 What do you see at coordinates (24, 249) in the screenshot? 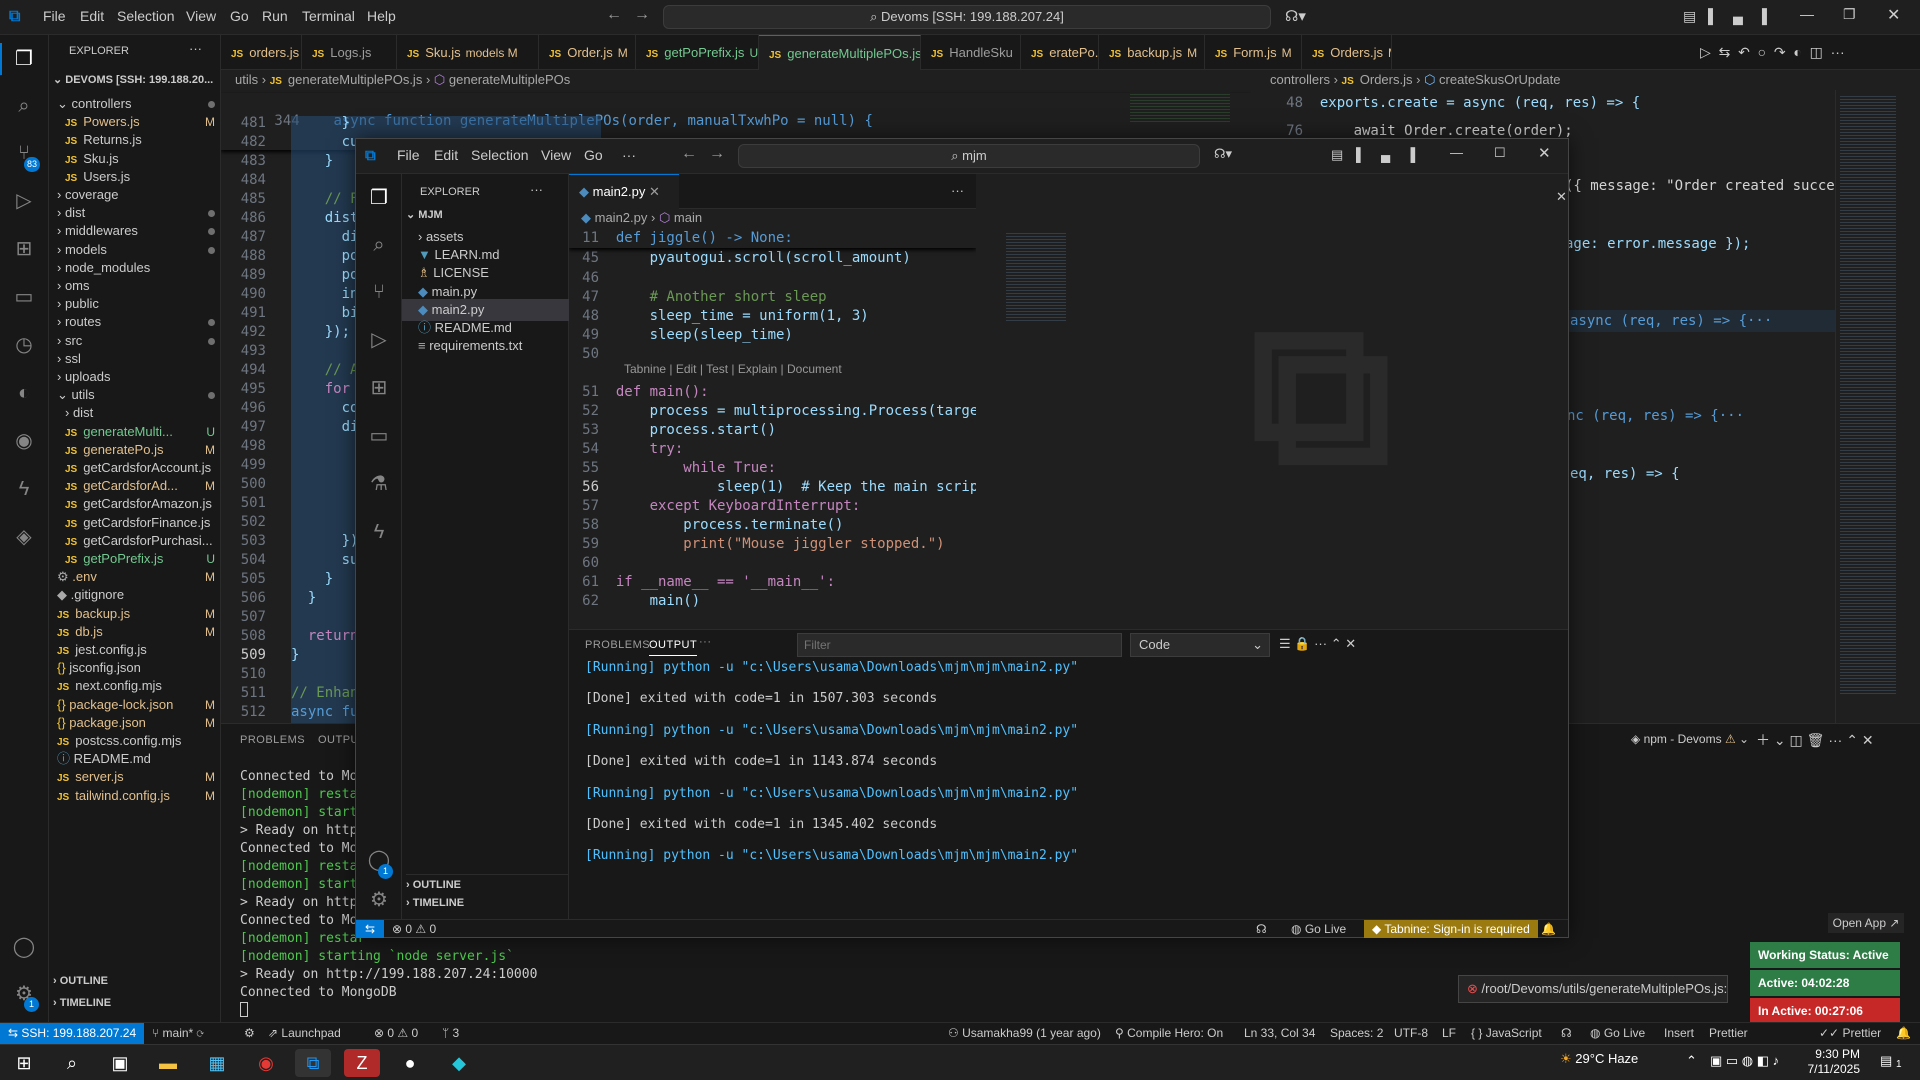
I see `extensions-icon: ⊞` at bounding box center [24, 249].